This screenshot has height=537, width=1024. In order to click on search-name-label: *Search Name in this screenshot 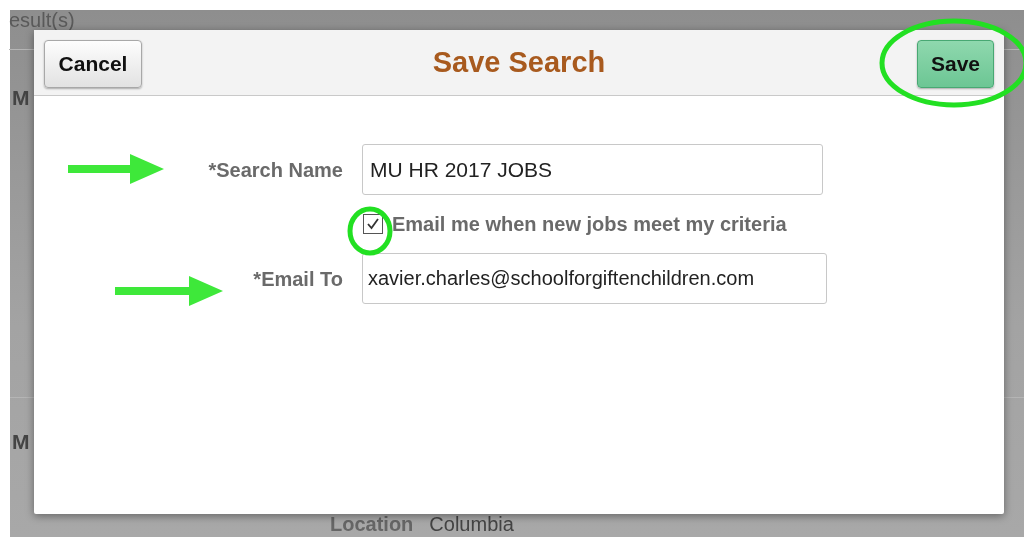, I will do `click(275, 170)`.